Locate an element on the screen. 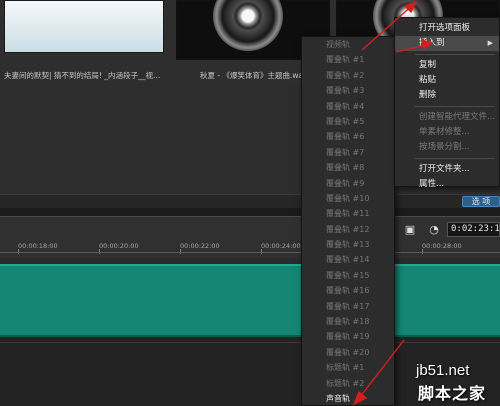 The height and width of the screenshot is (406, 500). submenu-item-overlay-16: 覆叠轨 #16 is located at coordinates (348, 290).